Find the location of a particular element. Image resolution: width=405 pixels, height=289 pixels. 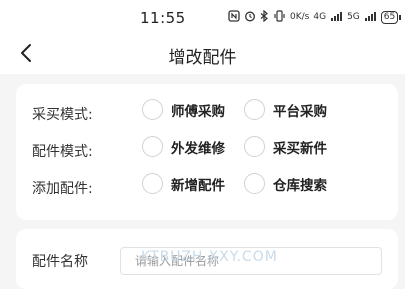

purchase-mode-row: 采买模式: 师傅采购 平台采购 is located at coordinates (207, 114).